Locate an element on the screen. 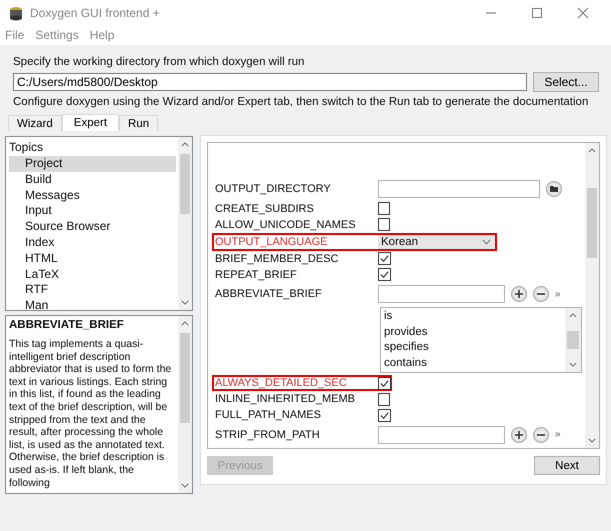  language-dropdown: Korean is located at coordinates (436, 241).